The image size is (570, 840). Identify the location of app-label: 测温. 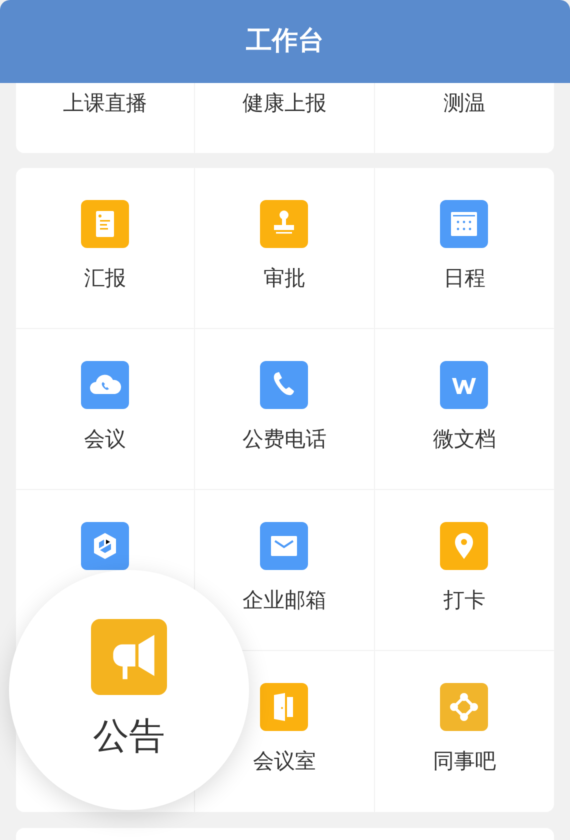
(464, 122).